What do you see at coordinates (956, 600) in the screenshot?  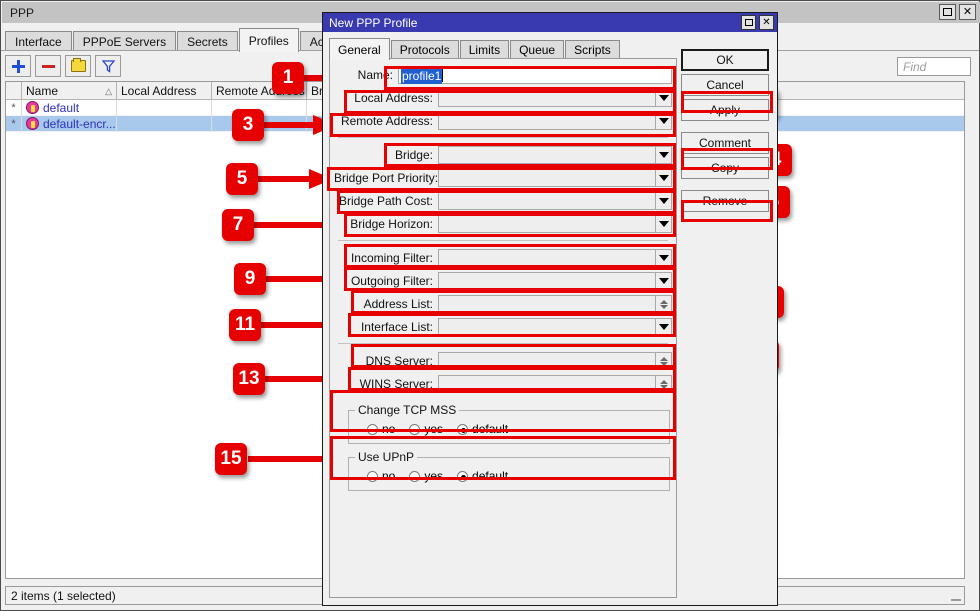 I see `resize-grip` at bounding box center [956, 600].